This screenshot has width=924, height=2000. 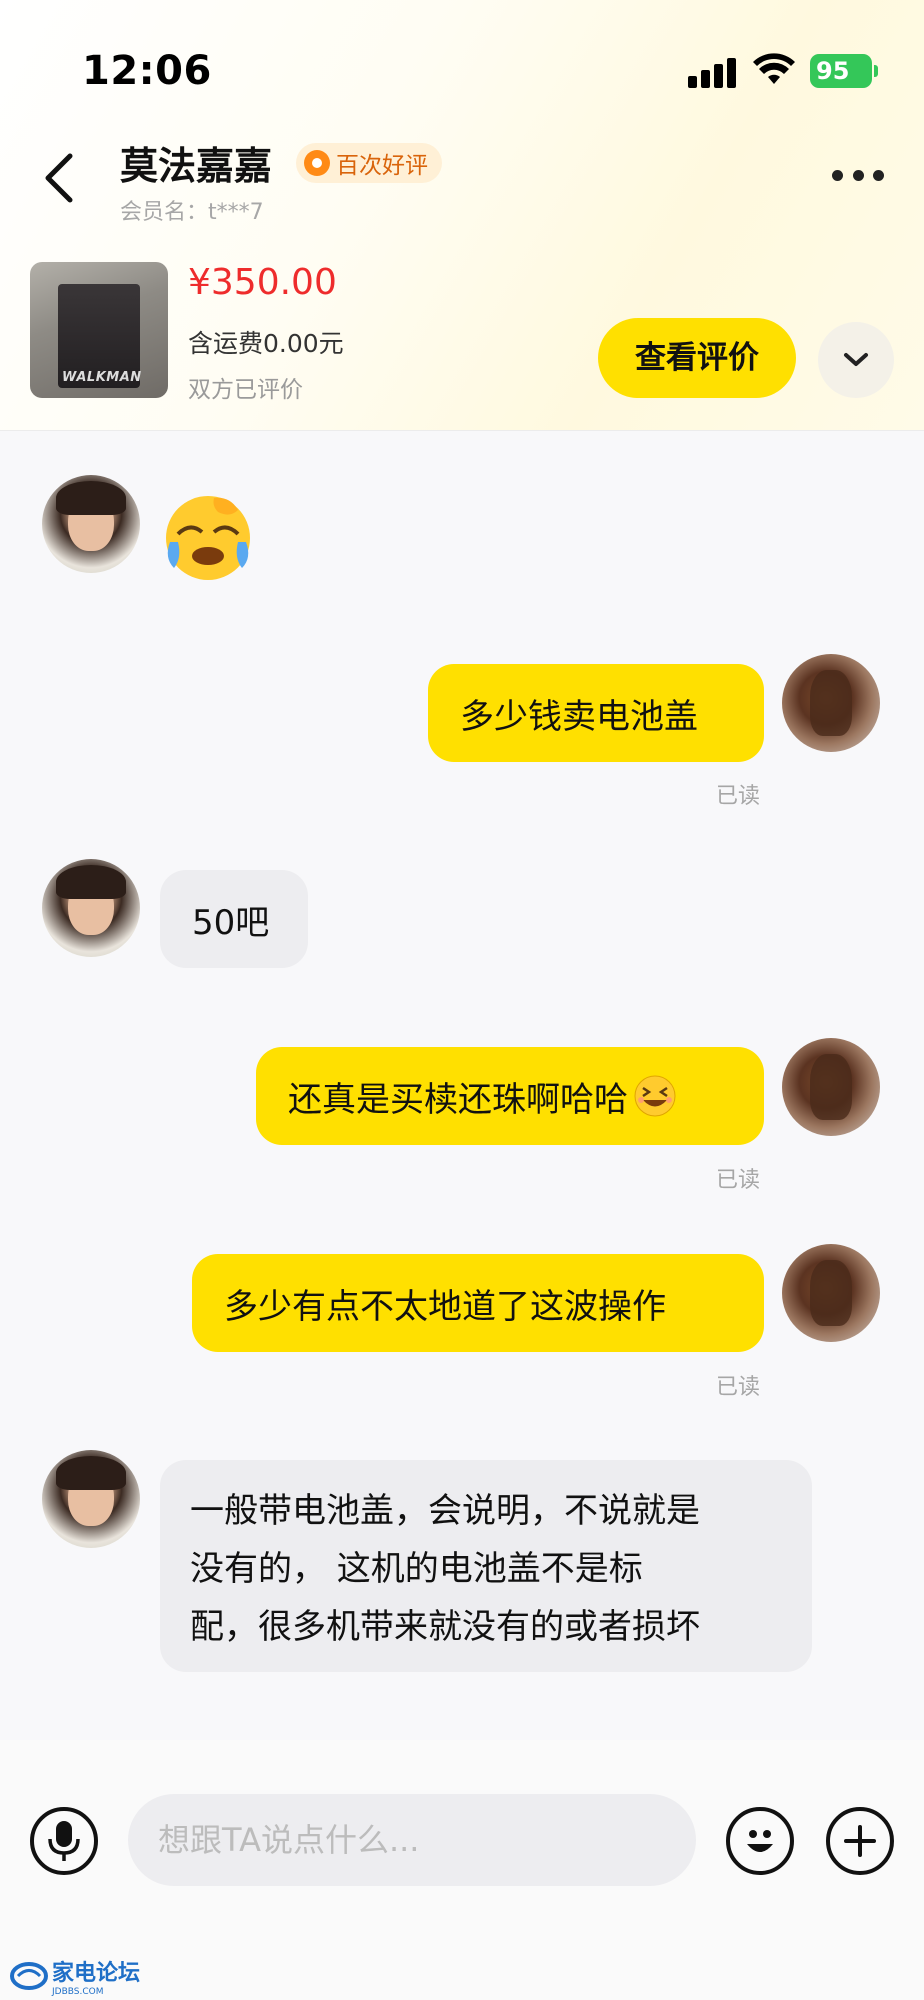 I want to click on emoji-button, so click(x=760, y=1841).